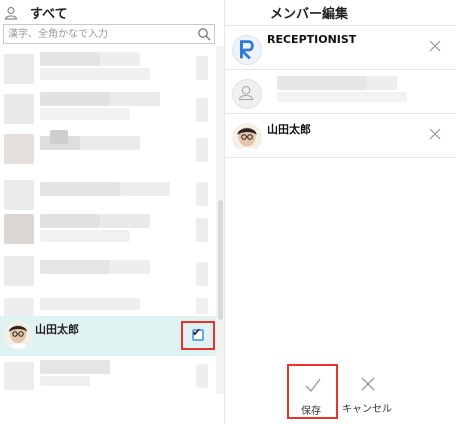  Describe the element at coordinates (289, 129) in the screenshot. I see `member-name: 山田太郎` at that location.